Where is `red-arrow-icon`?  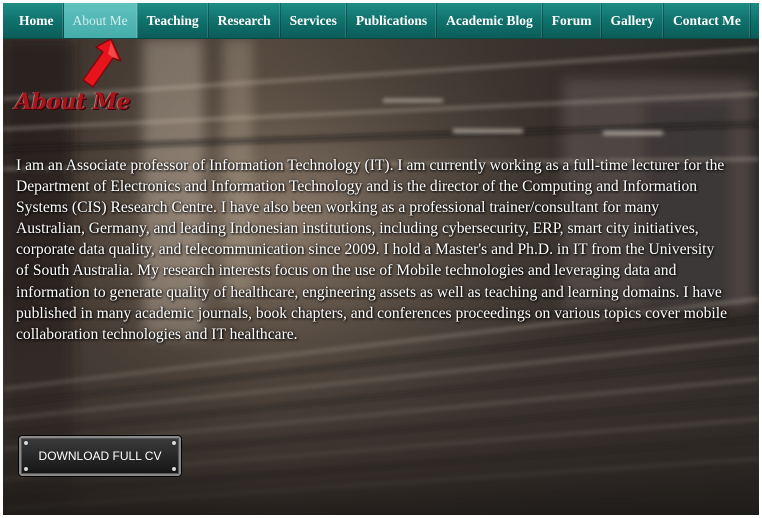 red-arrow-icon is located at coordinates (102, 63).